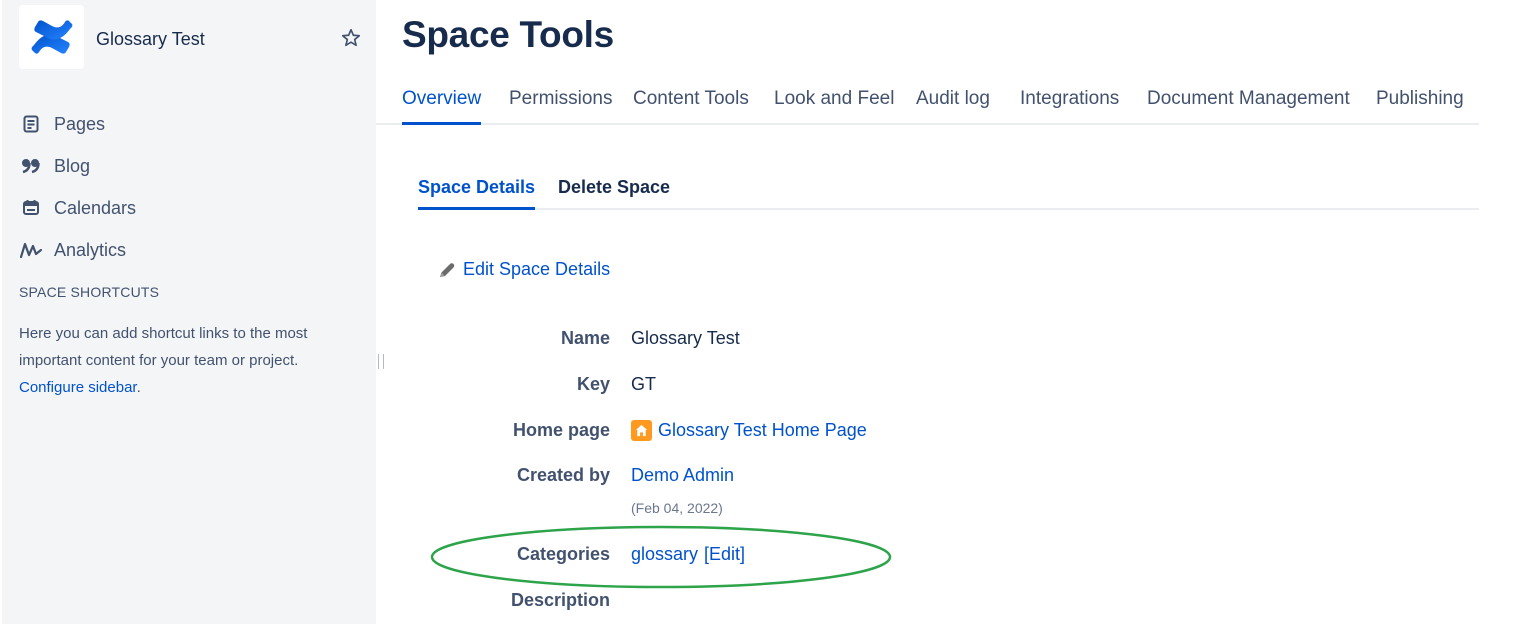 This screenshot has width=1515, height=624. I want to click on sidebar-item-analytics: Analytics, so click(189, 250).